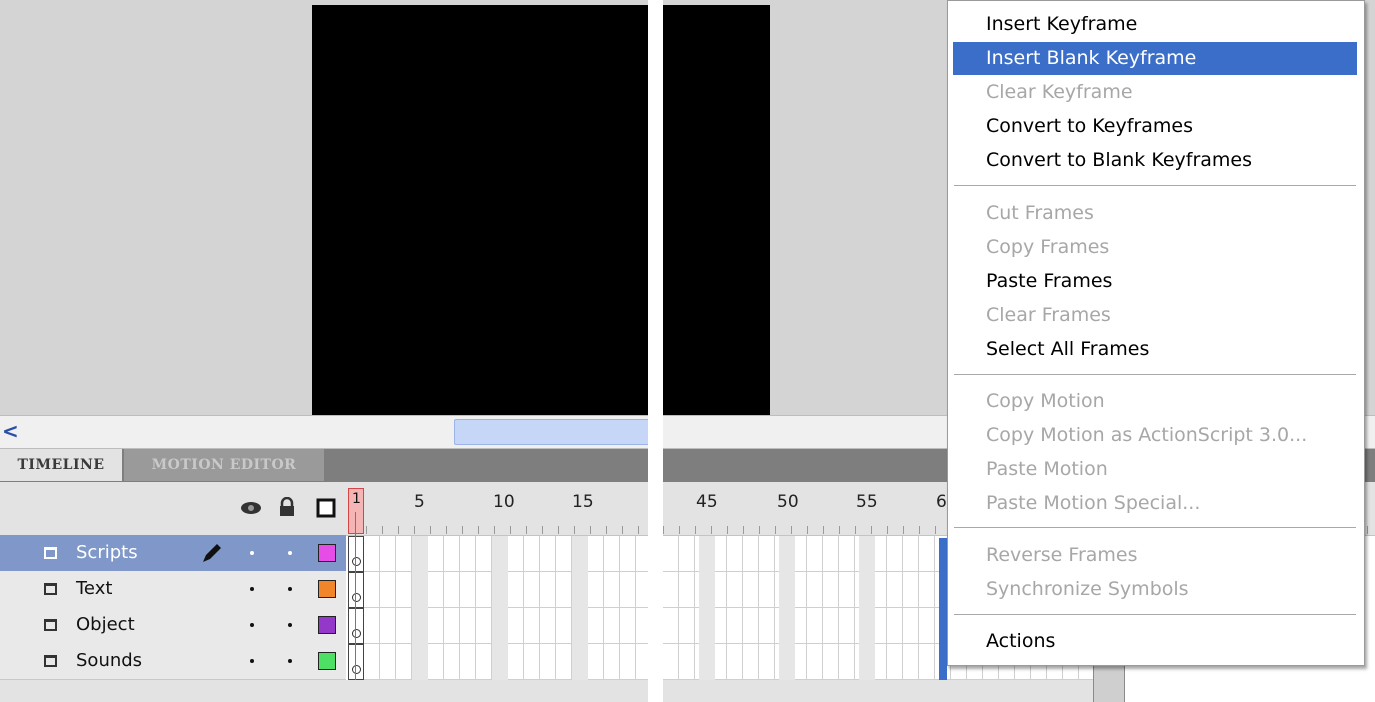 The height and width of the screenshot is (702, 1375). I want to click on timeline-footer-right, so click(878, 691).